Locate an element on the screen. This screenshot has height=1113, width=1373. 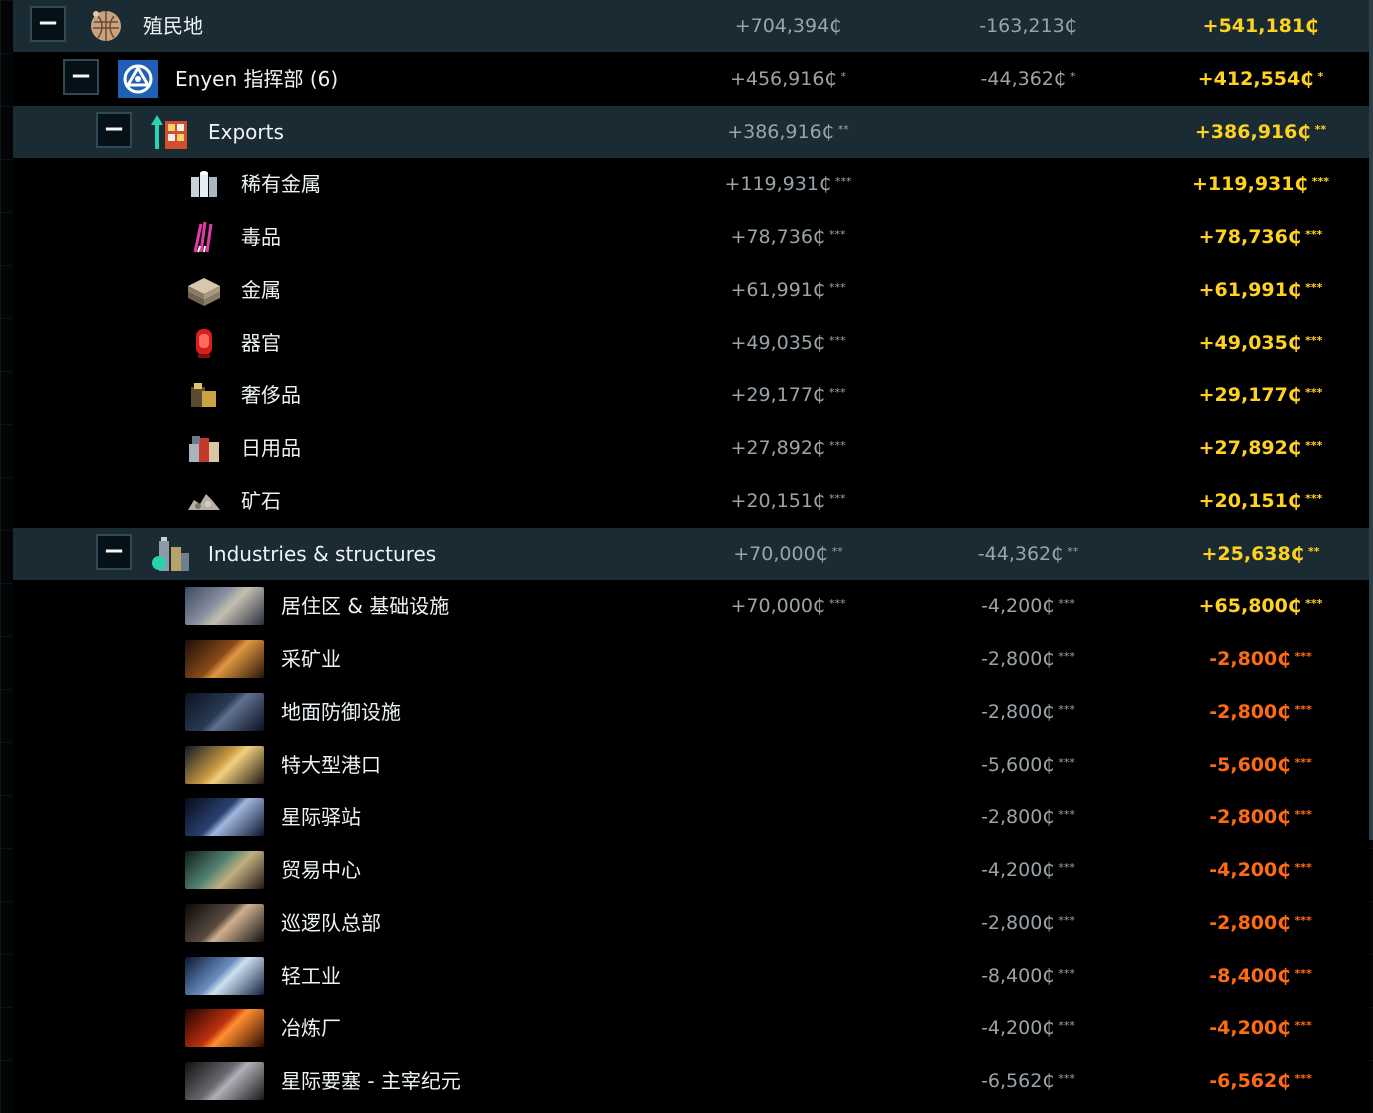
industry-row: 星际驿站 -2,800₵ *** -2,800₵ *** is located at coordinates (691, 817).